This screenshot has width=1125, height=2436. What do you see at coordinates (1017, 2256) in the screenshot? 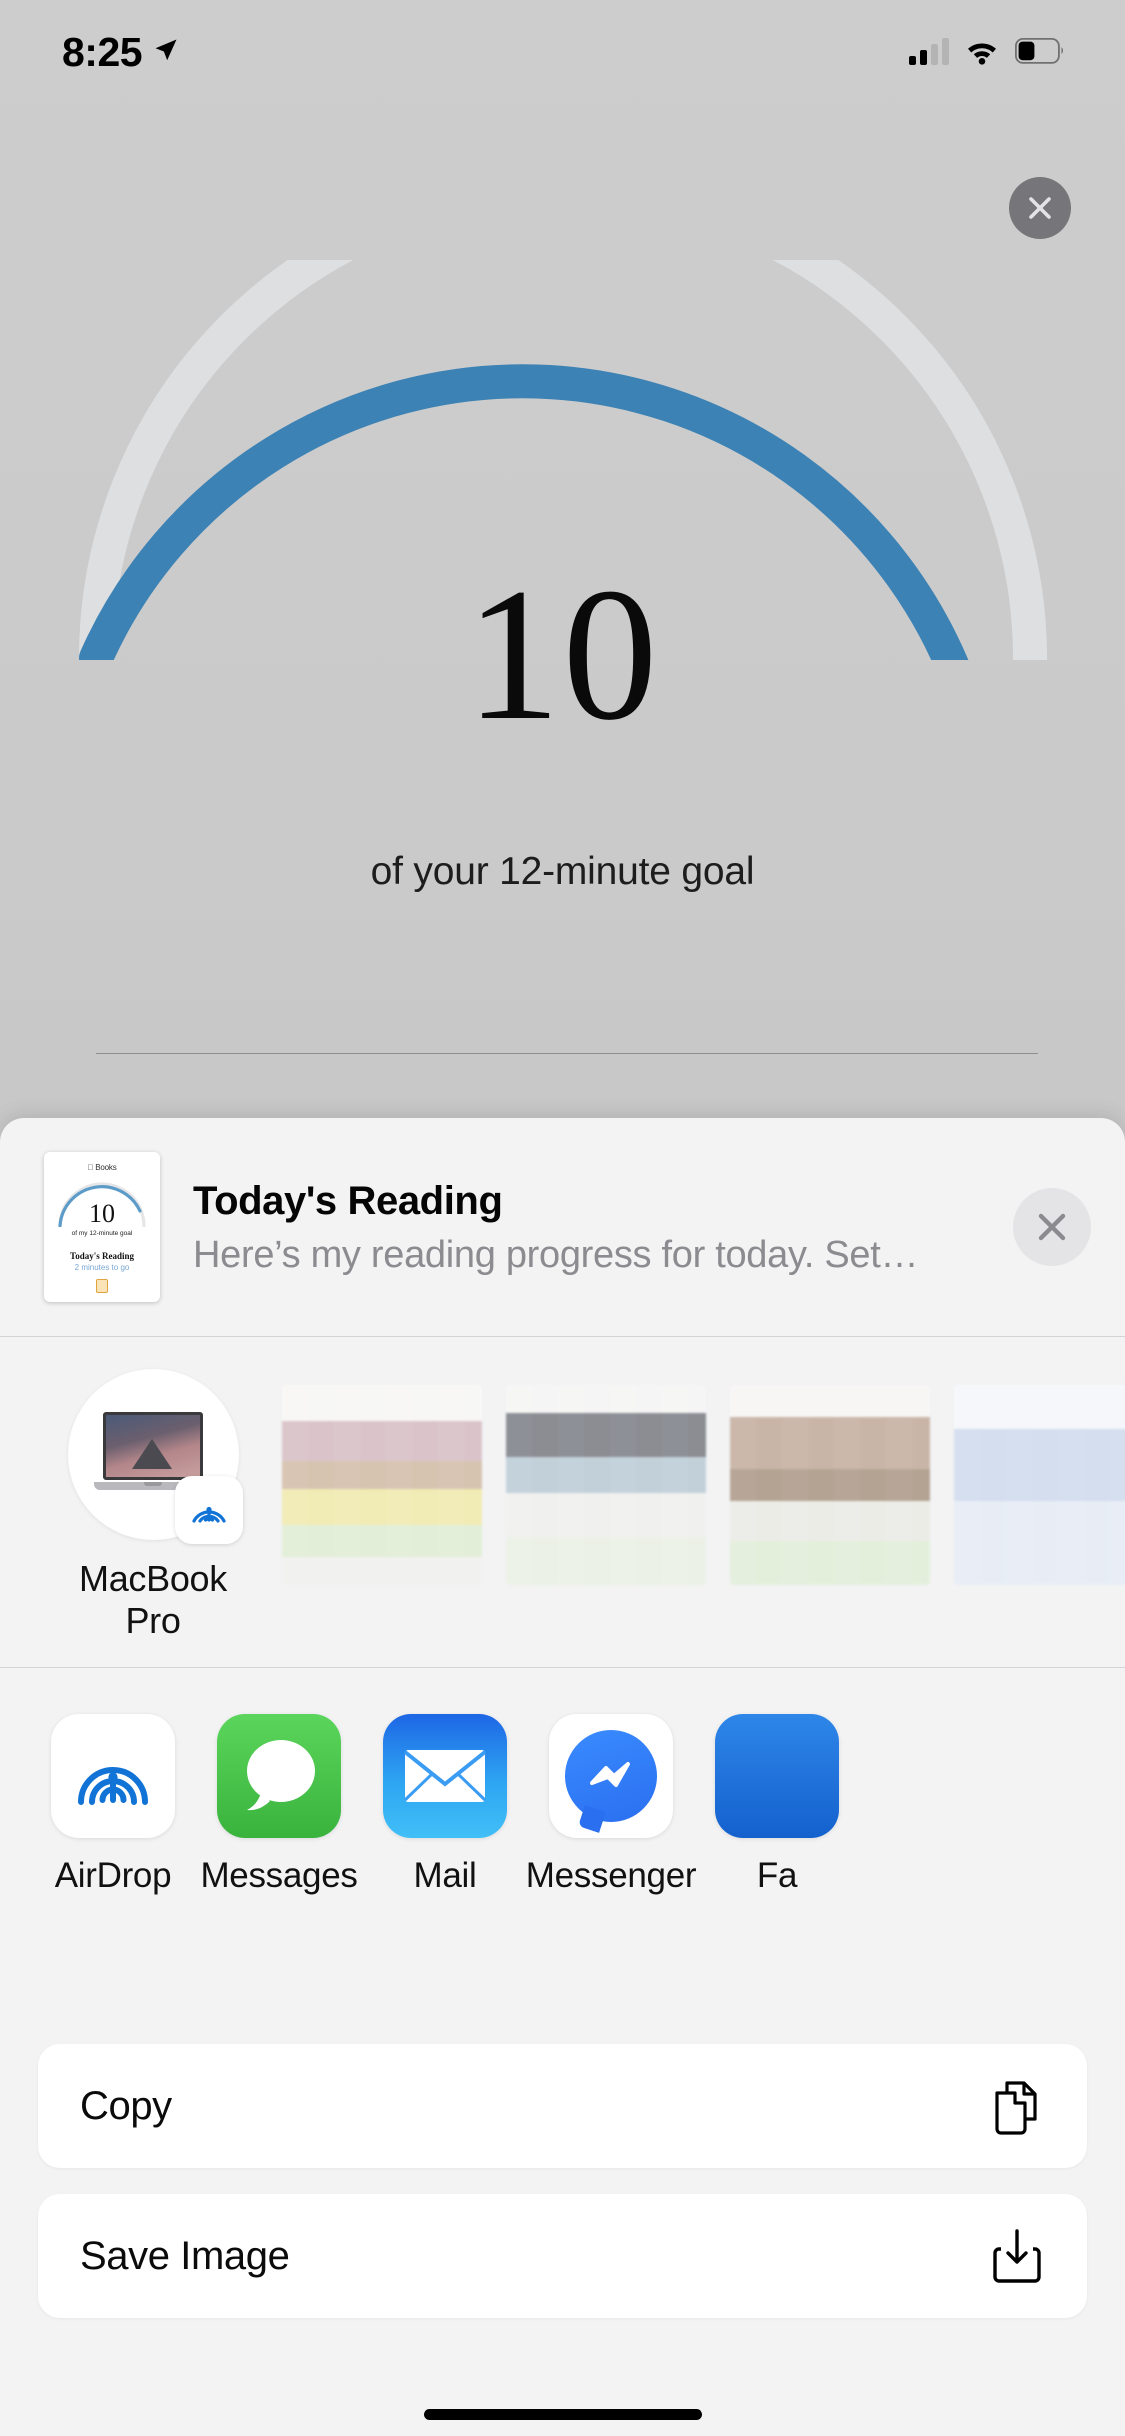
I see `save-download-icon` at bounding box center [1017, 2256].